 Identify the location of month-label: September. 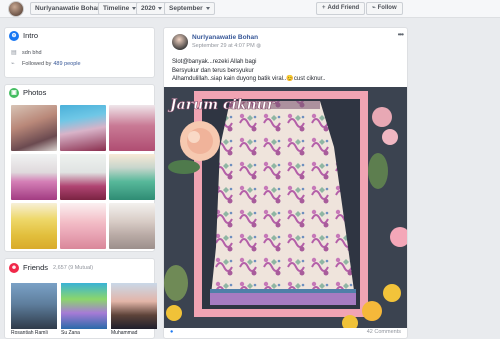
(186, 8).